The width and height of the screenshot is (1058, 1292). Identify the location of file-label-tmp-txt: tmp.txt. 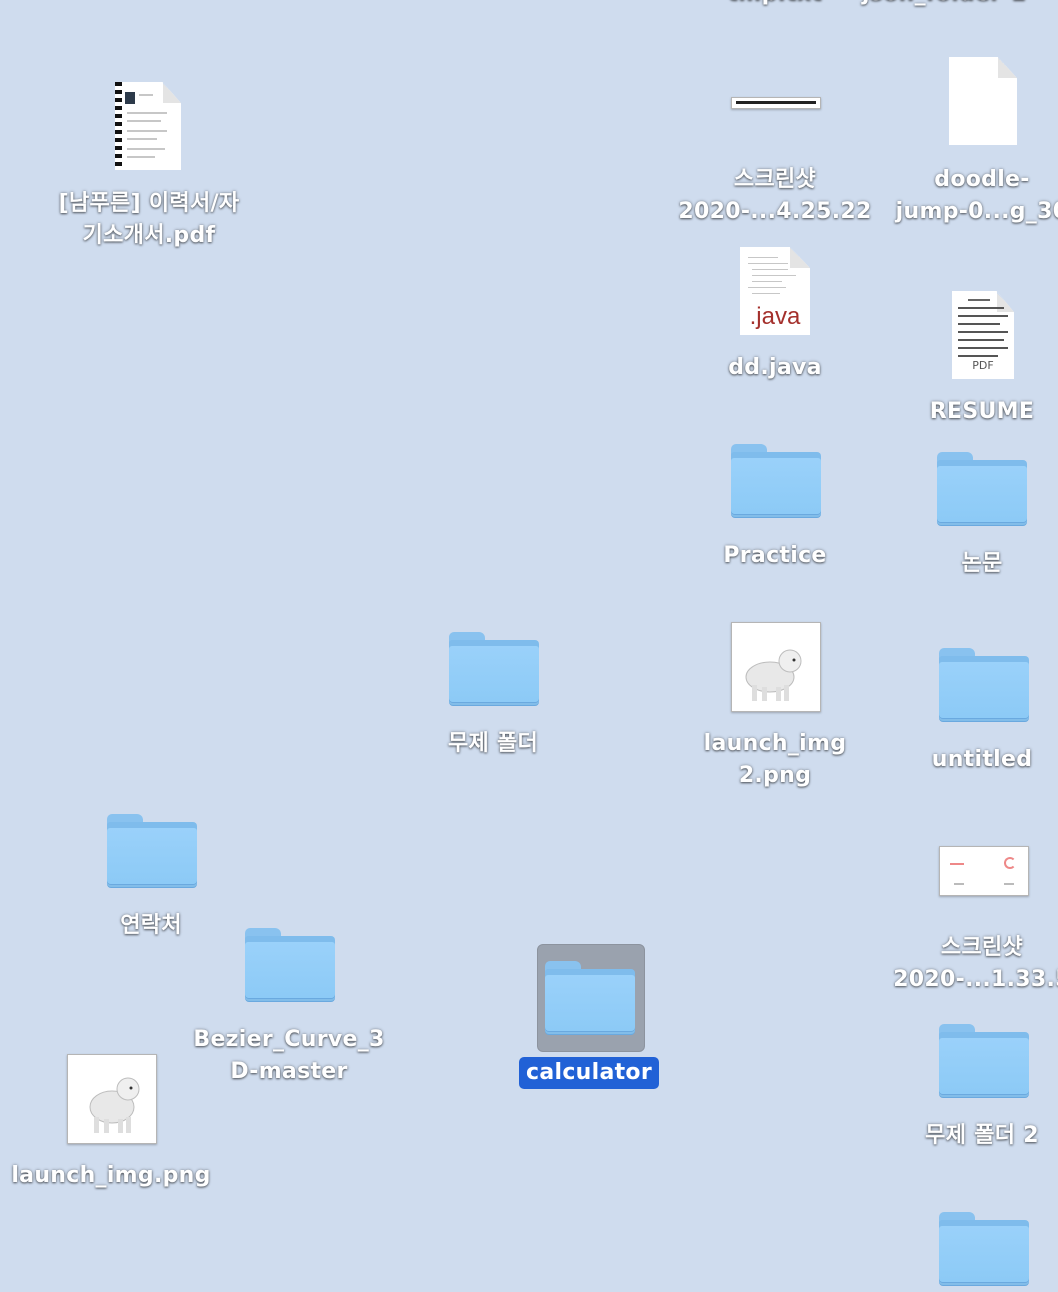
(775, 5).